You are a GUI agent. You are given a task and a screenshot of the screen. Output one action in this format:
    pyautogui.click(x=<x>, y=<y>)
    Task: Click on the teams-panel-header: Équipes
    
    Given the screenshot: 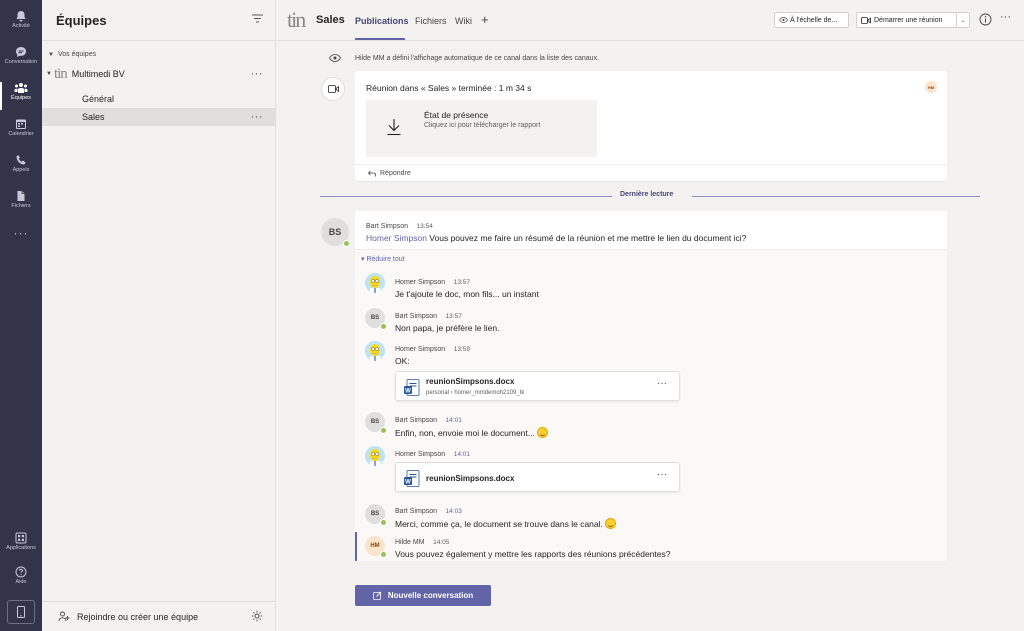 What is the action you would take?
    pyautogui.click(x=158, y=20)
    